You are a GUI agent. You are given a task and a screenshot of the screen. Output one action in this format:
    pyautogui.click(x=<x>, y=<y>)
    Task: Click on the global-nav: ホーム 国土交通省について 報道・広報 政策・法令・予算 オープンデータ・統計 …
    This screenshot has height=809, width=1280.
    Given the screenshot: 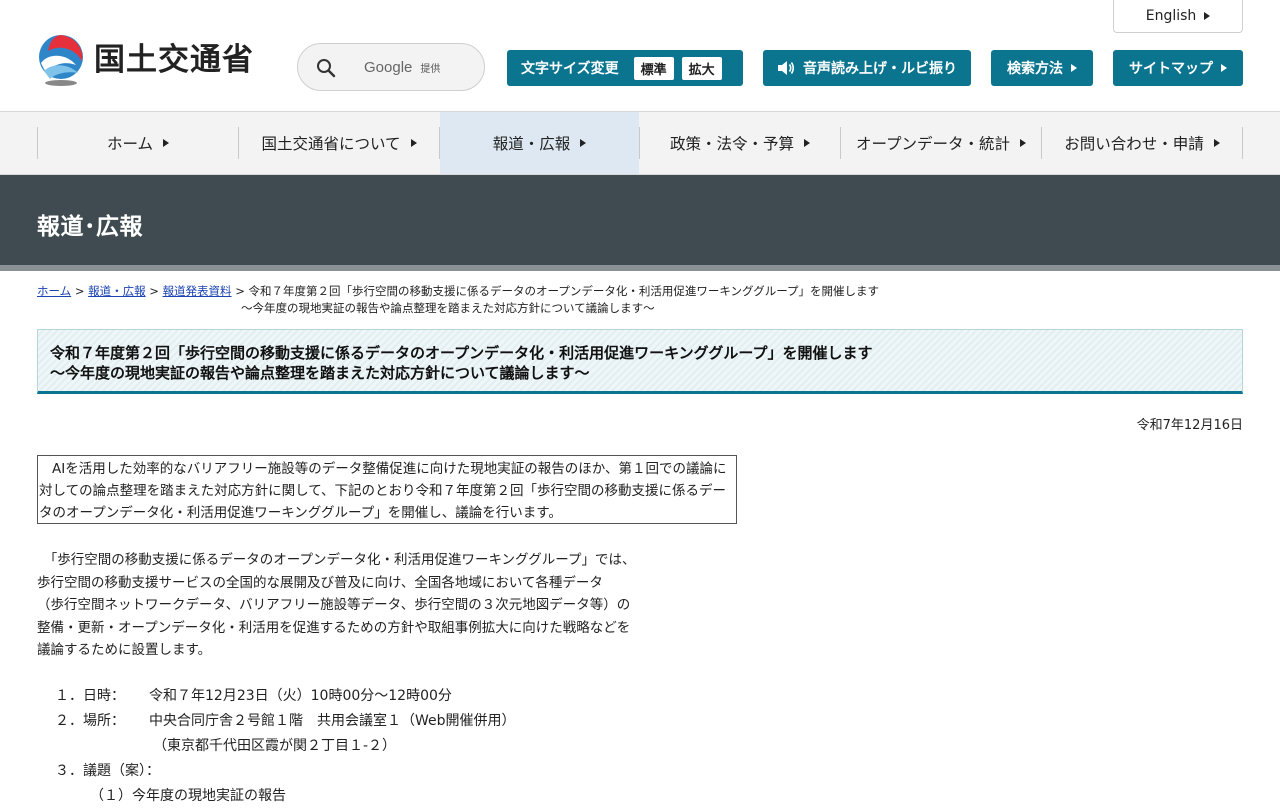 What is the action you would take?
    pyautogui.click(x=640, y=143)
    